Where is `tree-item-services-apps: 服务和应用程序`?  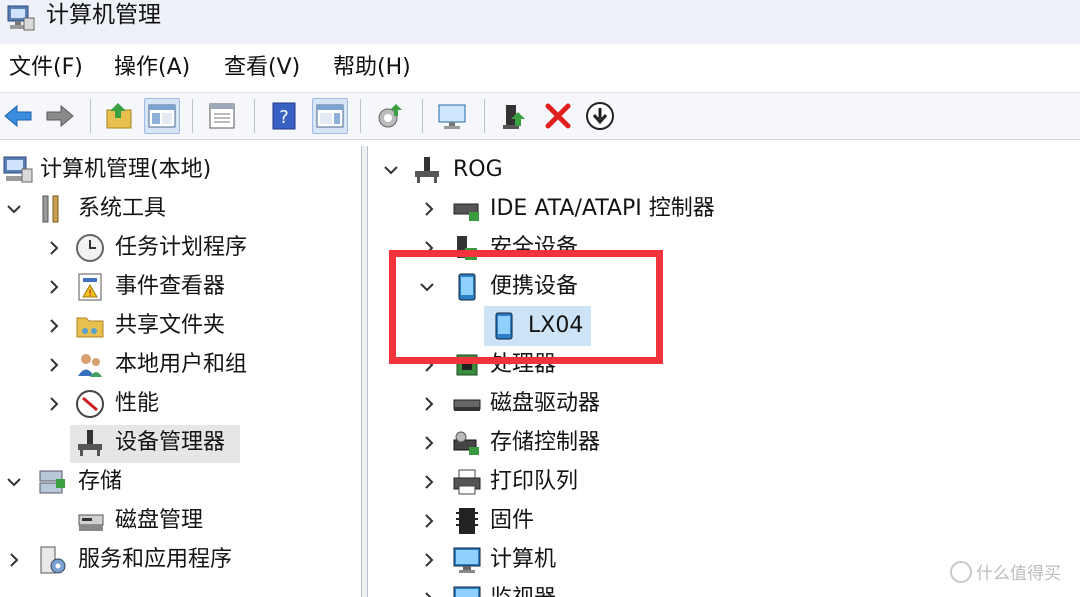 tree-item-services-apps: 服务和应用程序 is located at coordinates (180, 560).